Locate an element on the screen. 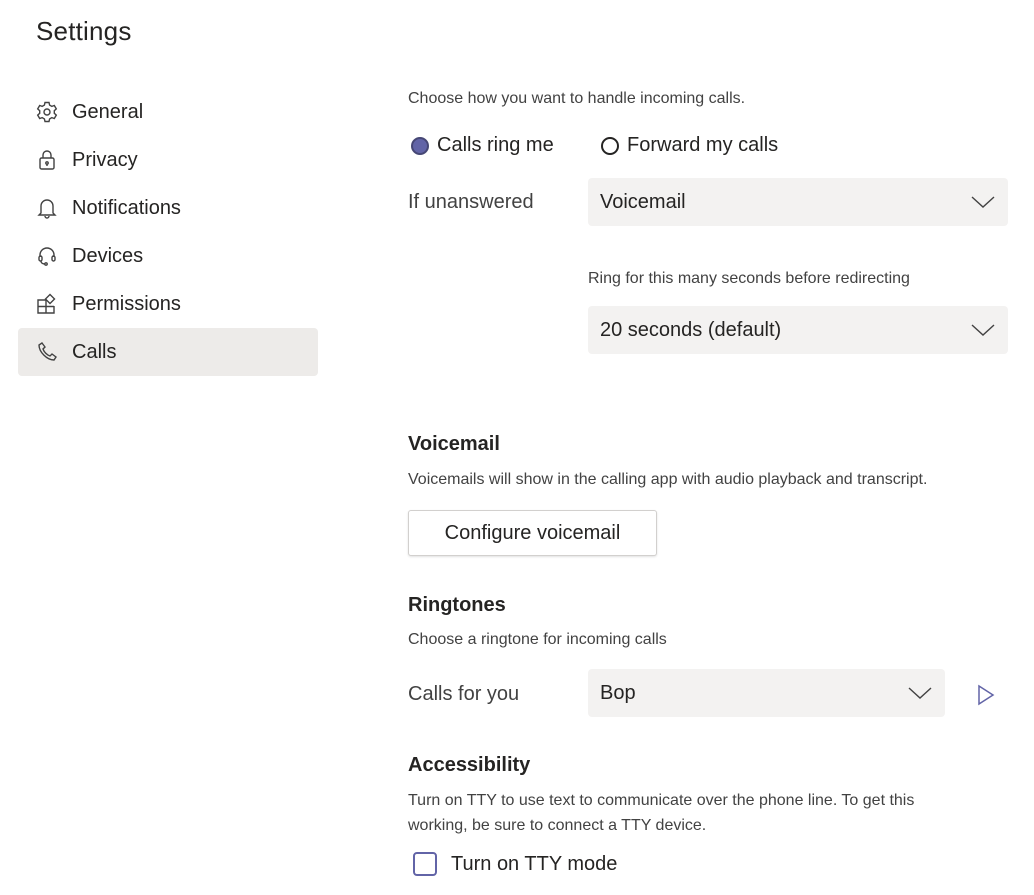 This screenshot has height=895, width=1034. sidebar-item-label: Notifications is located at coordinates (126, 207).